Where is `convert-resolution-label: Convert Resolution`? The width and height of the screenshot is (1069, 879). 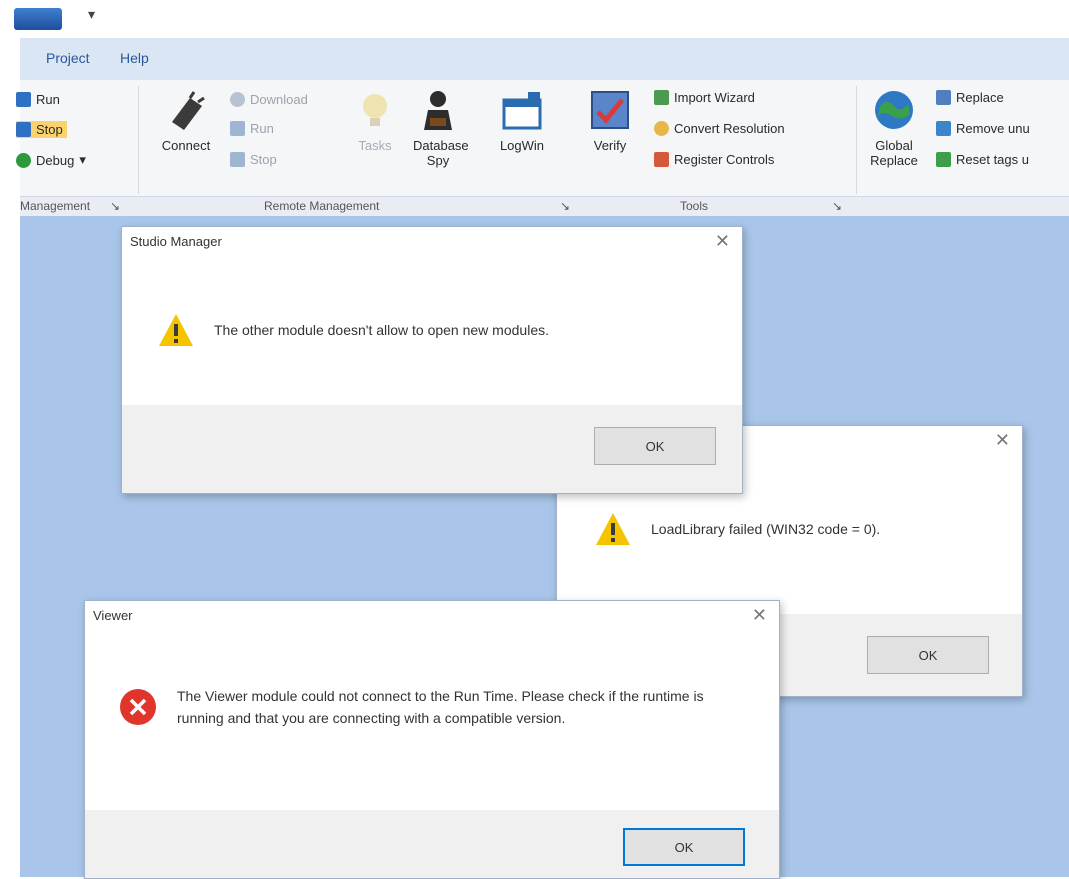
convert-resolution-label: Convert Resolution is located at coordinates (729, 128).